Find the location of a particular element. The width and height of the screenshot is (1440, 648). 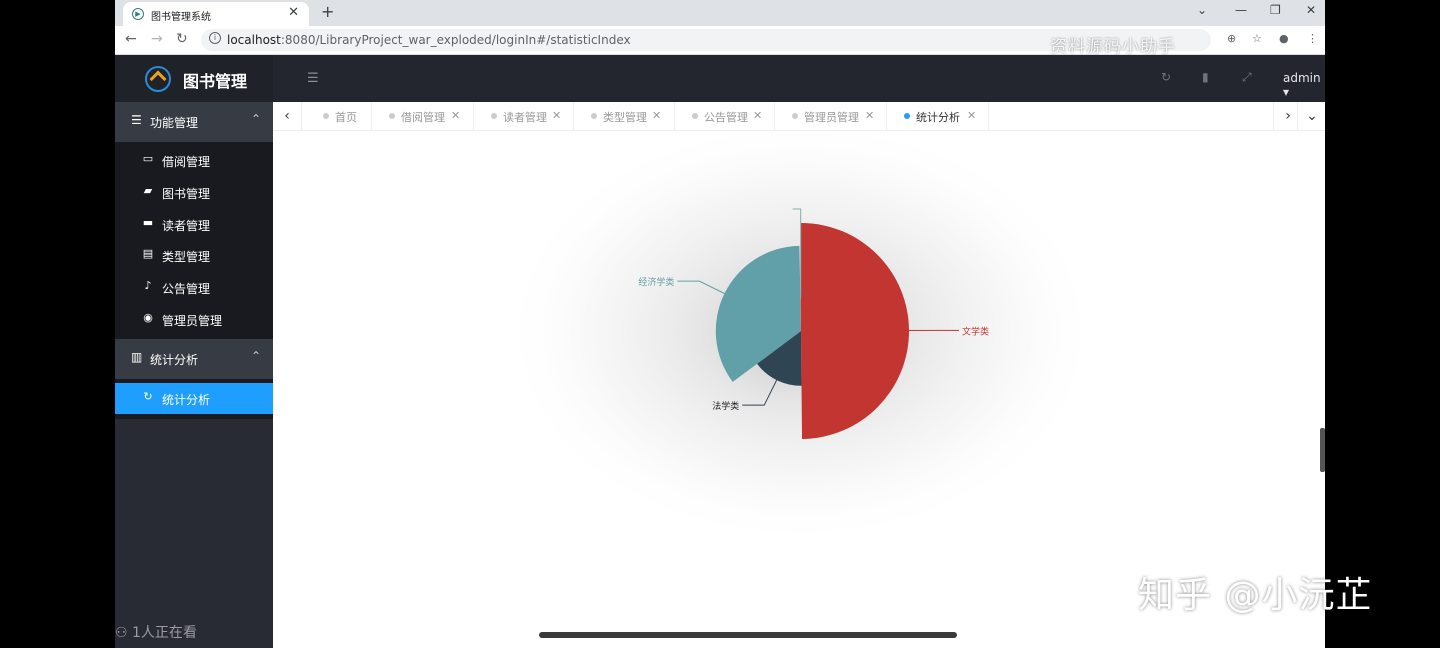

watermark-top: 资料源码小助手 is located at coordinates (1113, 47).